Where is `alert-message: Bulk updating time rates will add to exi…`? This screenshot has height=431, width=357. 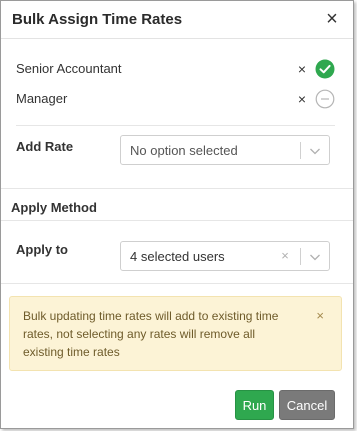 alert-message: Bulk updating time rates will add to exi… is located at coordinates (151, 334).